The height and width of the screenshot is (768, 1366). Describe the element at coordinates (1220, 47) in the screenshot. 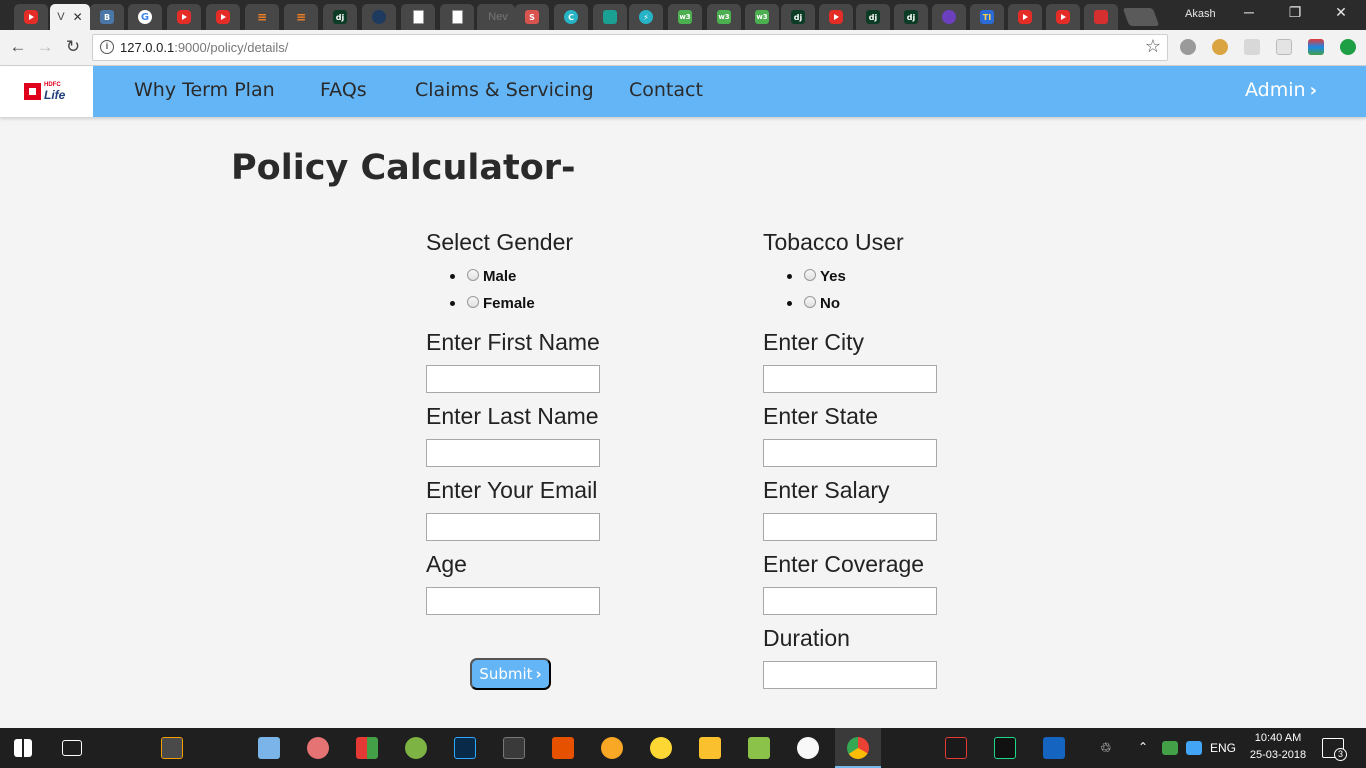

I see `cookie-icon` at that location.